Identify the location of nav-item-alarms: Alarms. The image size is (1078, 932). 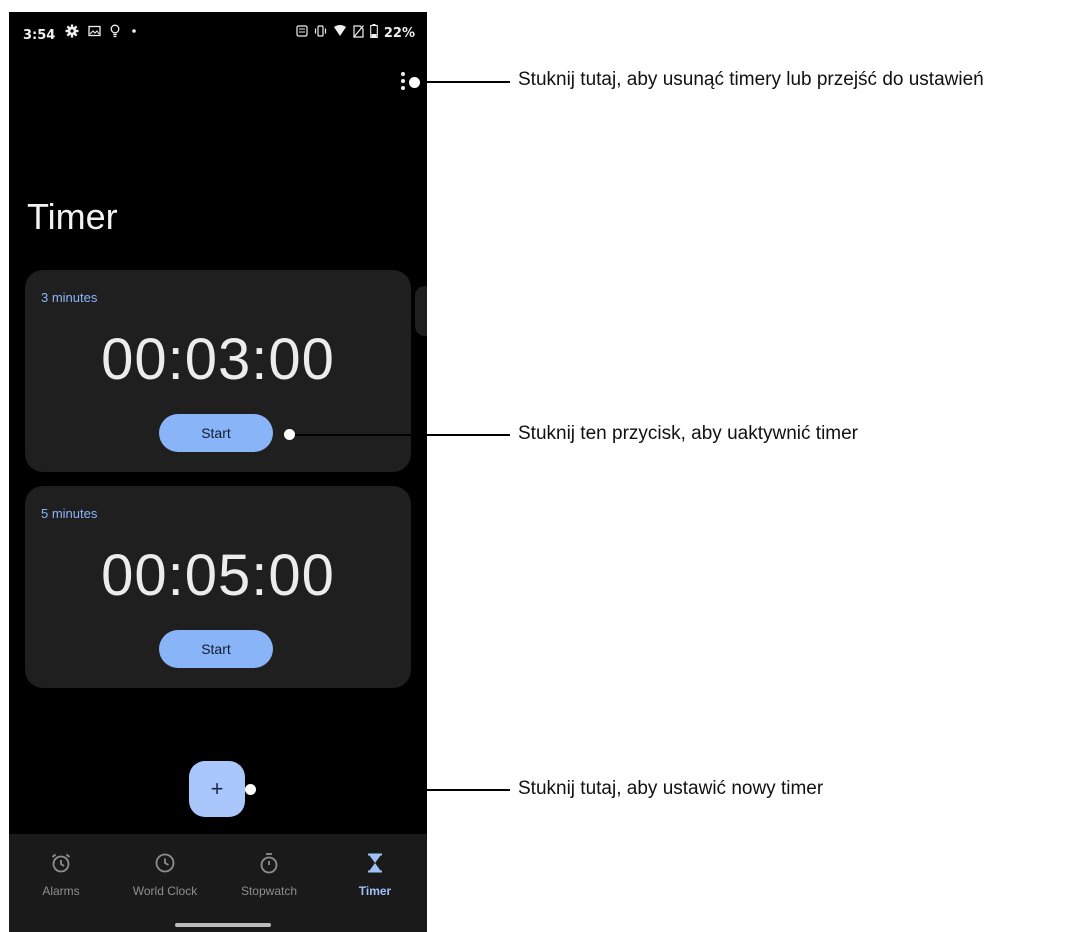
(61, 881).